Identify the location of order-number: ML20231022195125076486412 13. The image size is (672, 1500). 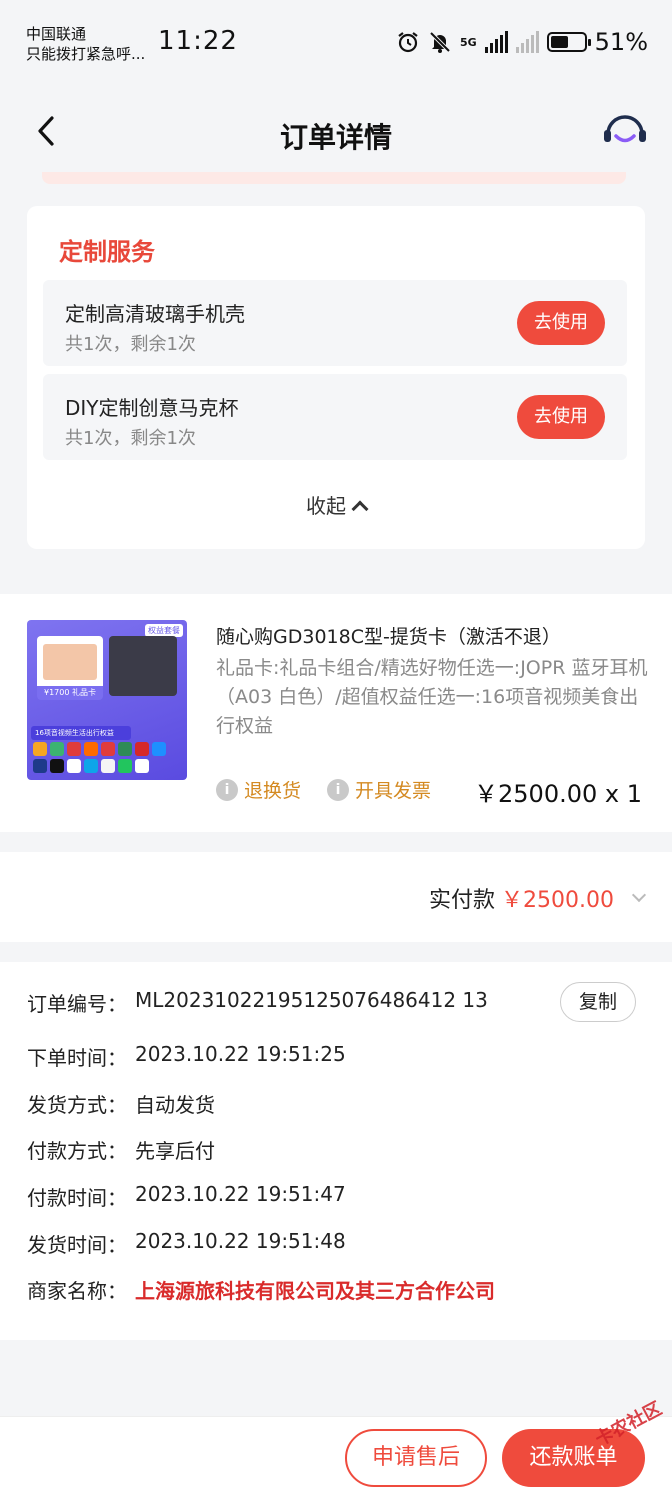
(311, 1000).